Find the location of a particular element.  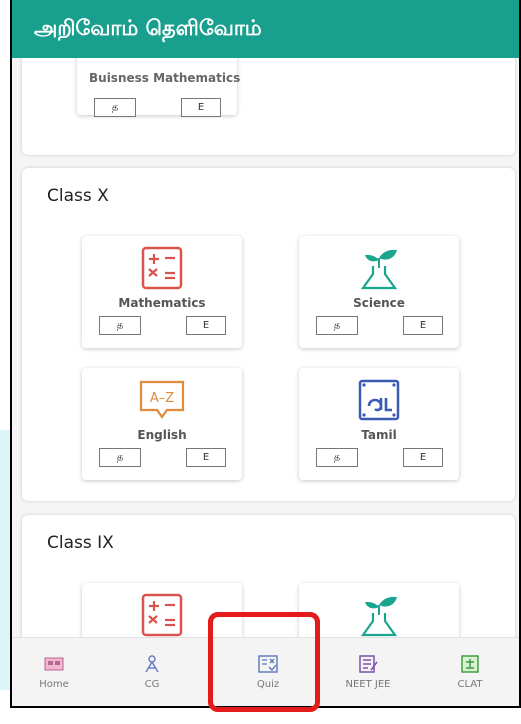

tamil-letter-icon is located at coordinates (379, 400).